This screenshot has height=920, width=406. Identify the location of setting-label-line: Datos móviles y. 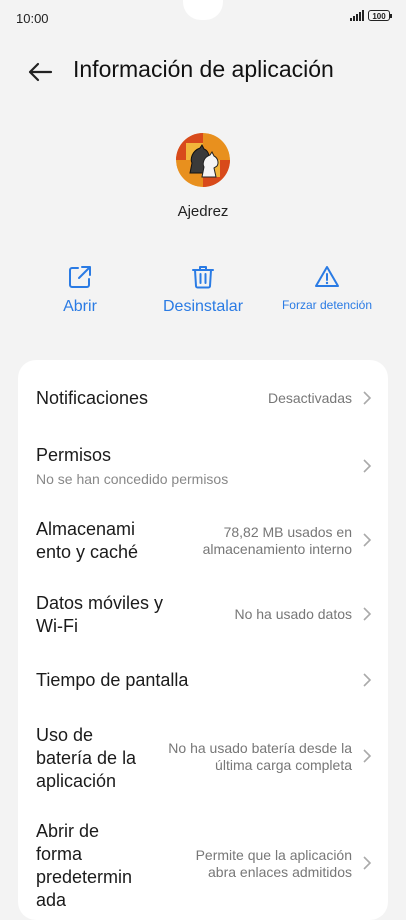
(100, 603).